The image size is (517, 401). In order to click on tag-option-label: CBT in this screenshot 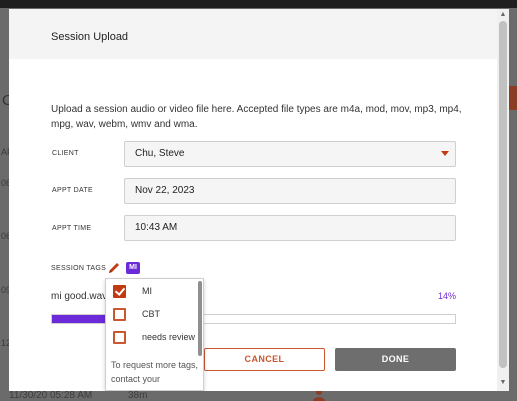, I will do `click(151, 314)`.